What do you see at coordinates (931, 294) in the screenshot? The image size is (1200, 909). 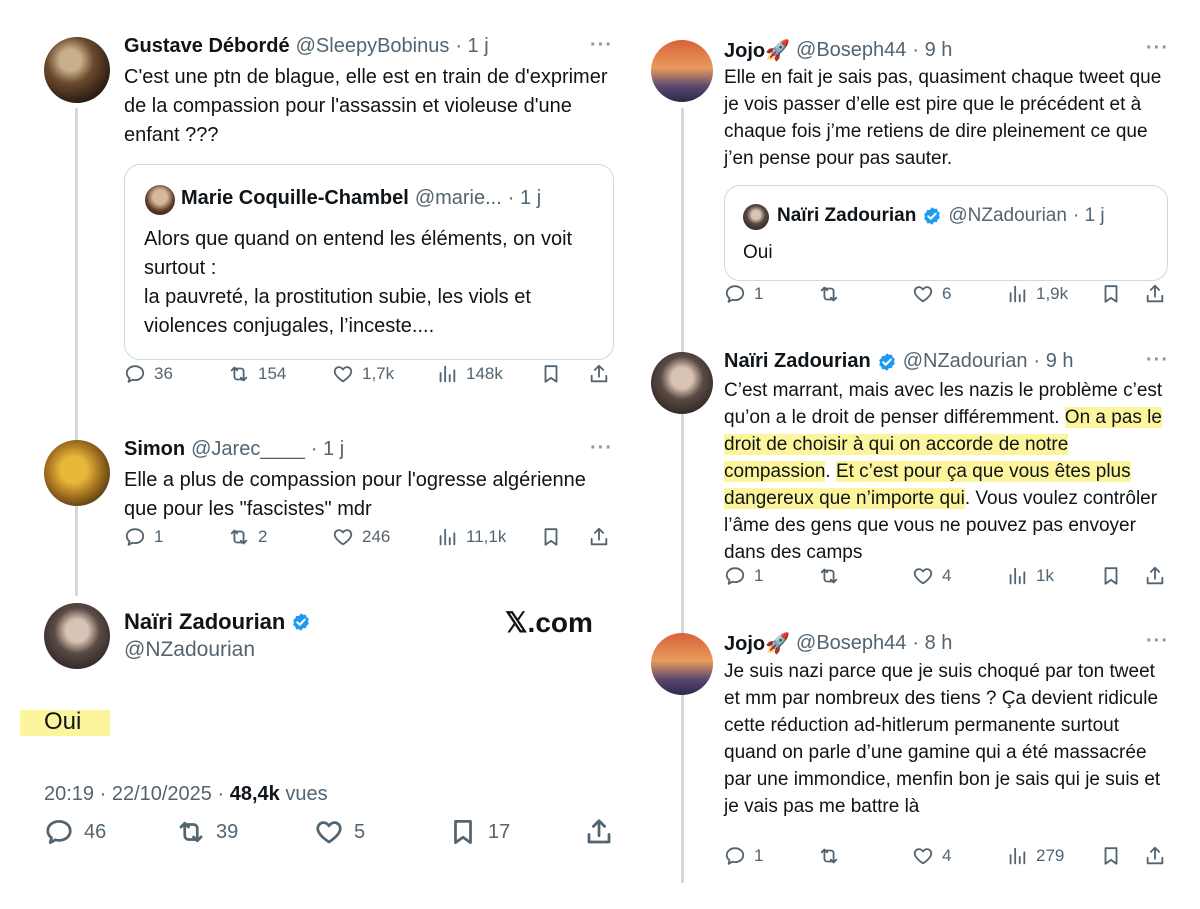 I see `like-button: 6` at bounding box center [931, 294].